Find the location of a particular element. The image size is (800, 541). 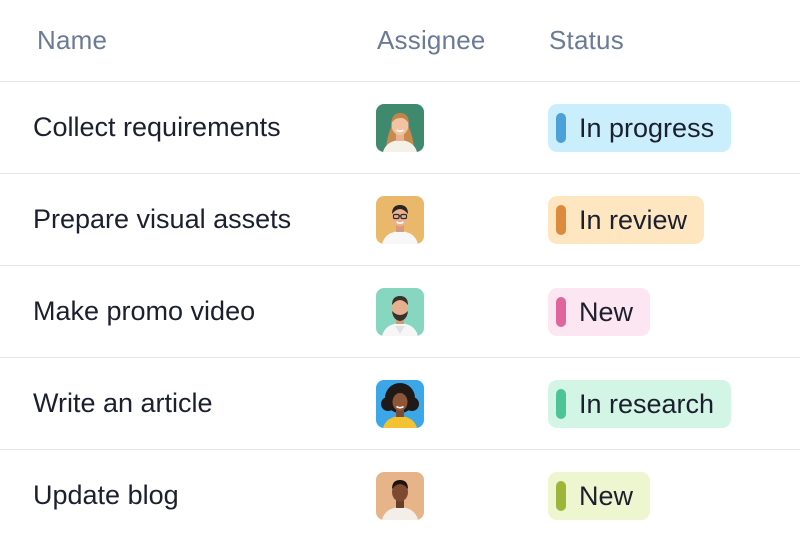

task-name: Collect requirements is located at coordinates (157, 127).